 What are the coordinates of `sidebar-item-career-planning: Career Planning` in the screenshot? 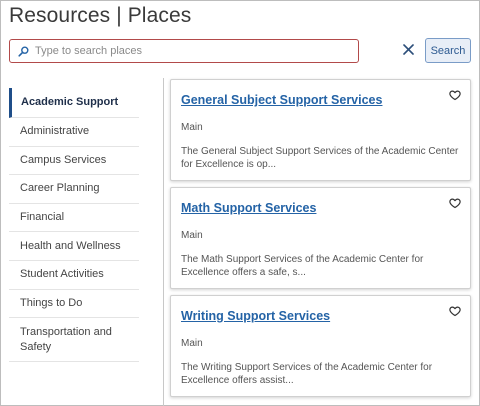 It's located at (74, 189).